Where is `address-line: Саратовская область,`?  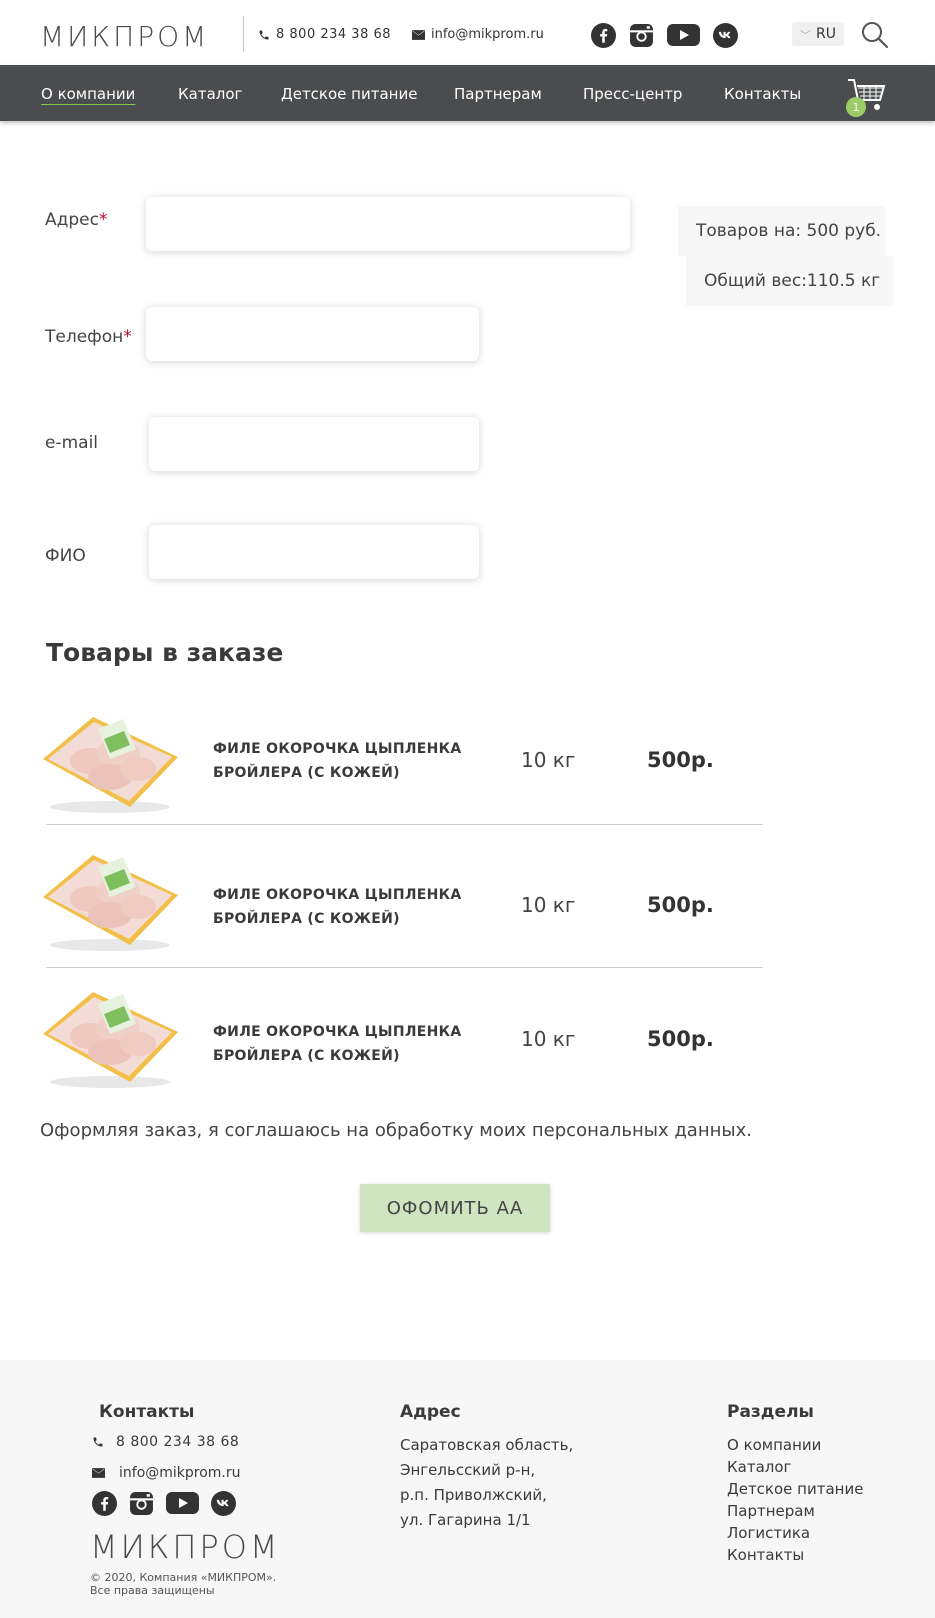 address-line: Саратовская область, is located at coordinates (487, 1445).